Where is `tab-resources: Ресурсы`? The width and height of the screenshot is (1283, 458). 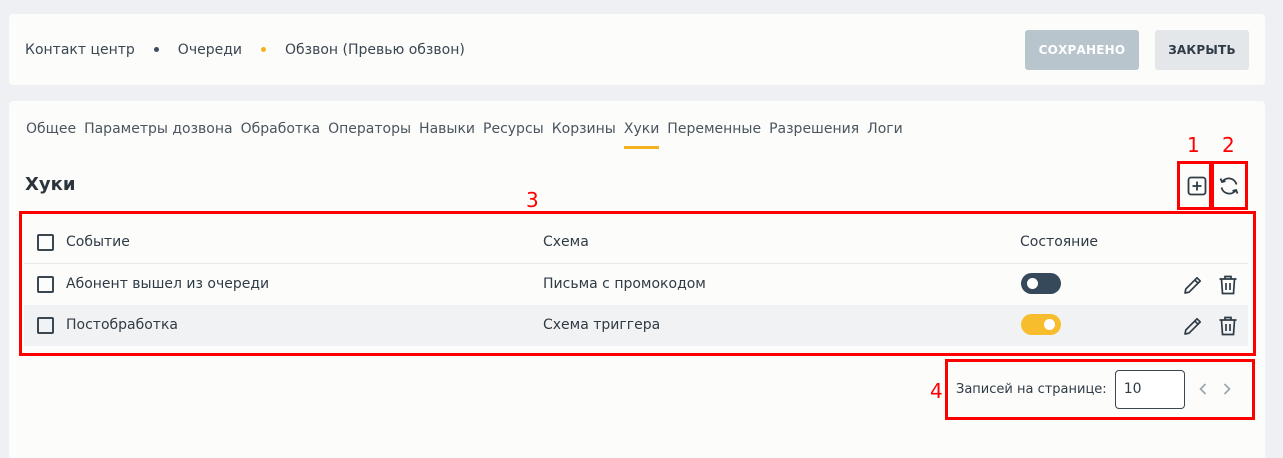
tab-resources: Ресурсы is located at coordinates (513, 136).